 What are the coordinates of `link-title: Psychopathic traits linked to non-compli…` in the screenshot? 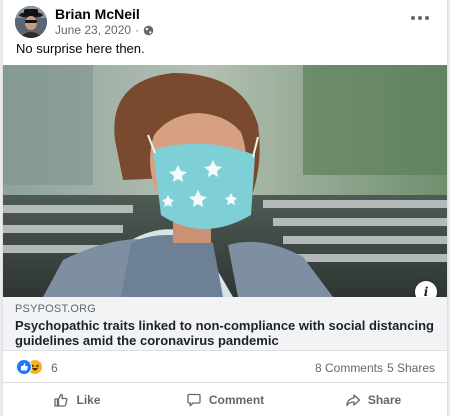 It's located at (225, 333).